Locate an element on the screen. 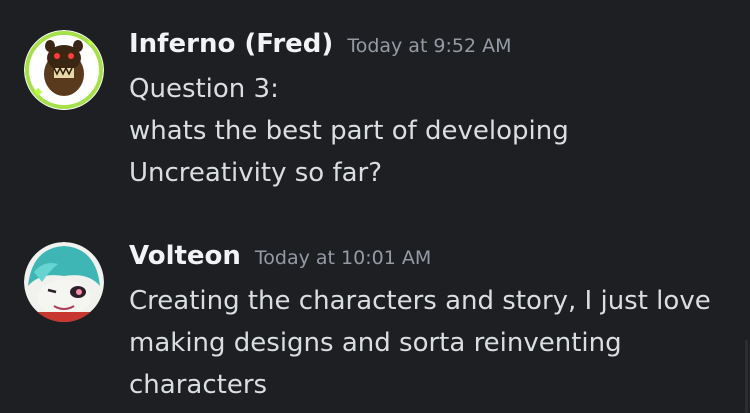 The height and width of the screenshot is (413, 750). message-header: Volteon Today at 10:01 AM is located at coordinates (434, 256).